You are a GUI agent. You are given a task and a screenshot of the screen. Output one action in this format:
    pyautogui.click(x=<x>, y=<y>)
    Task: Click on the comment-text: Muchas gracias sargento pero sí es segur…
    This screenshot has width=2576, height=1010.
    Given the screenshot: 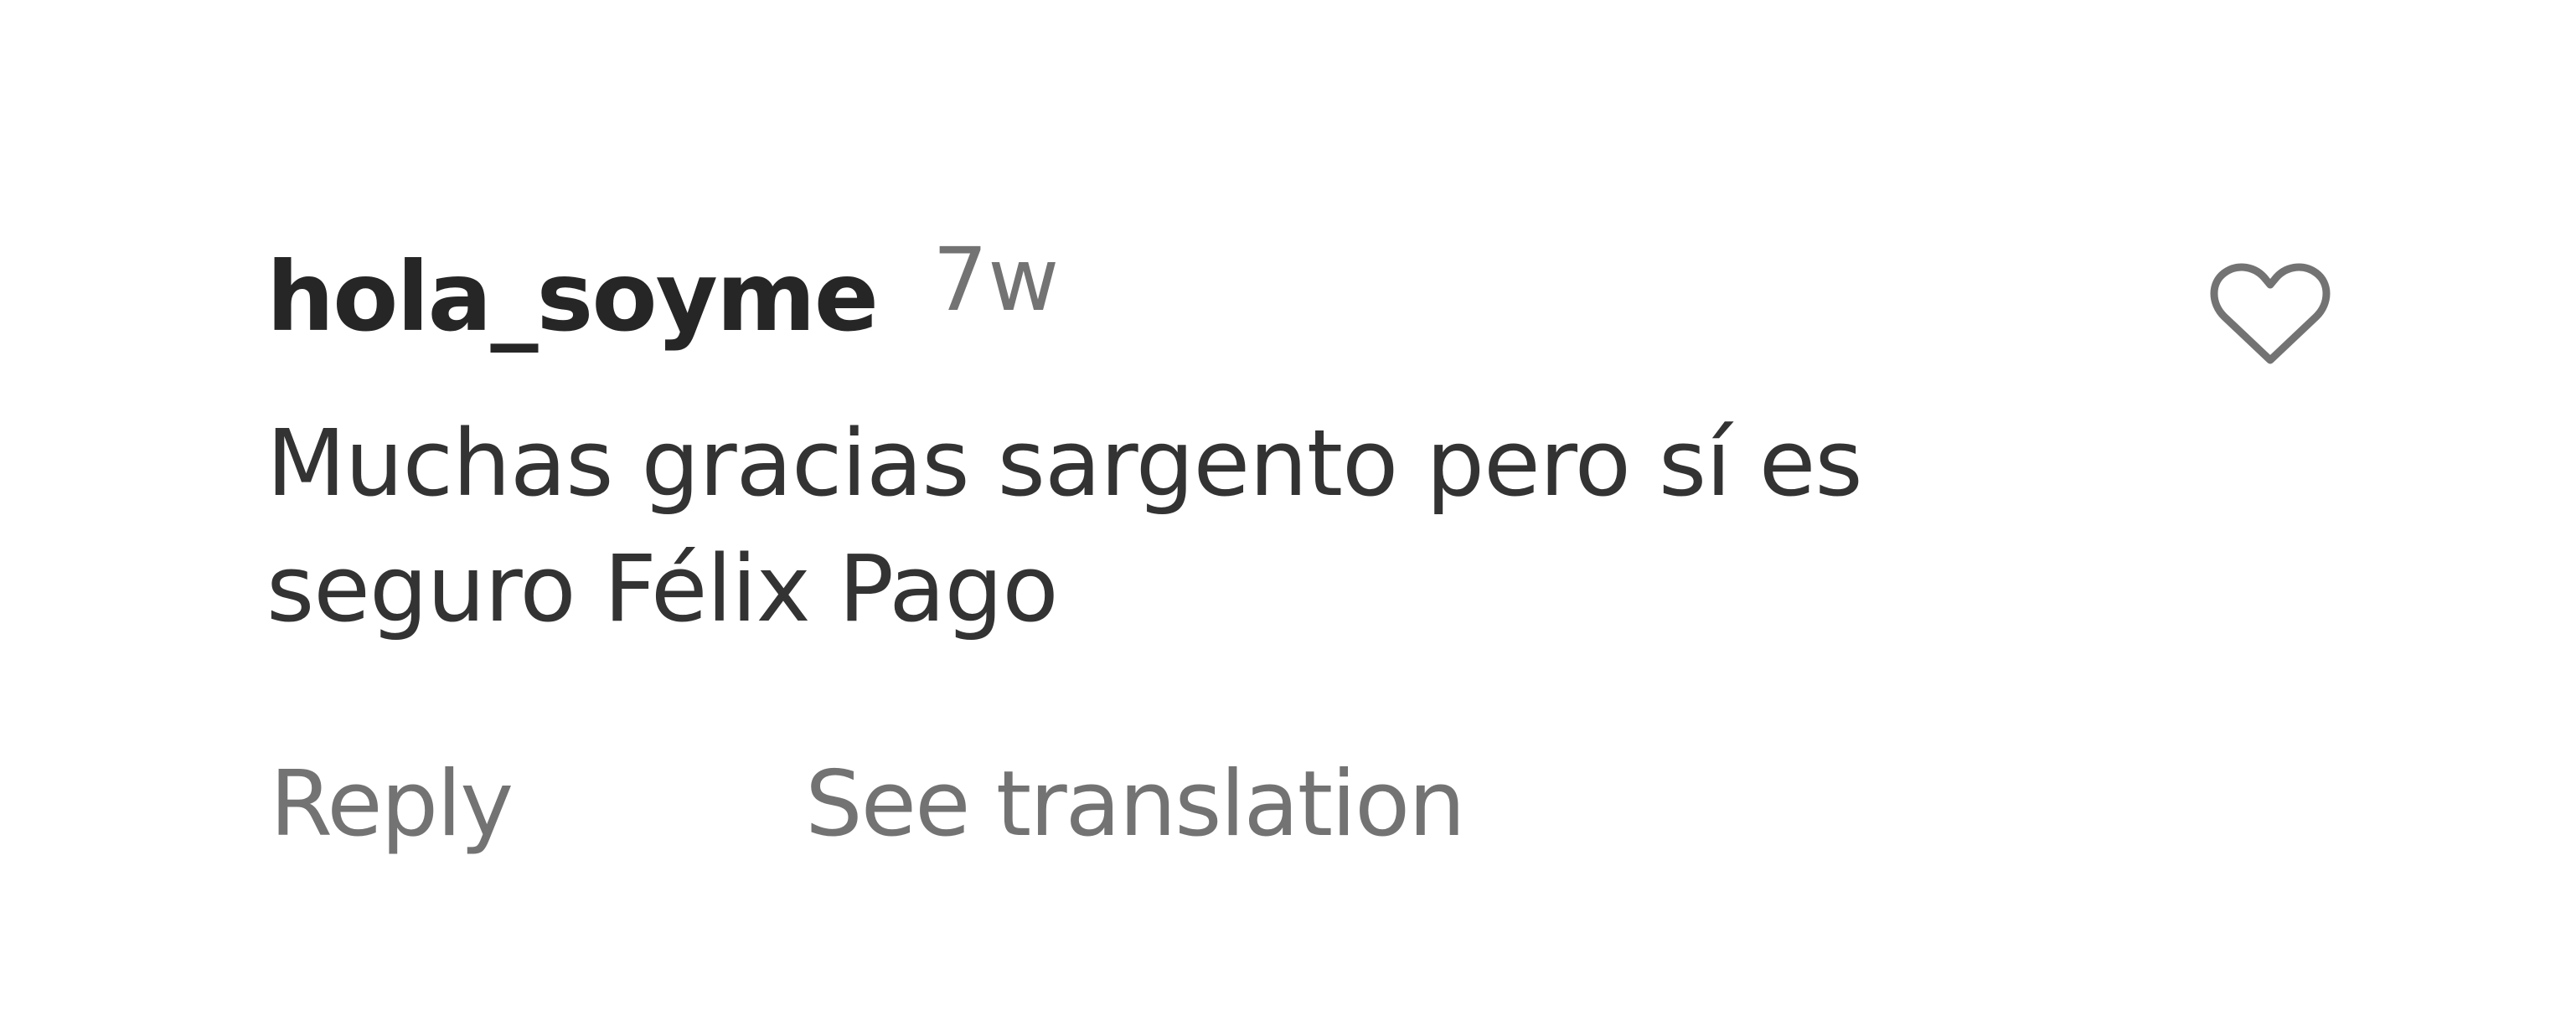 What is the action you would take?
    pyautogui.click(x=1064, y=526)
    